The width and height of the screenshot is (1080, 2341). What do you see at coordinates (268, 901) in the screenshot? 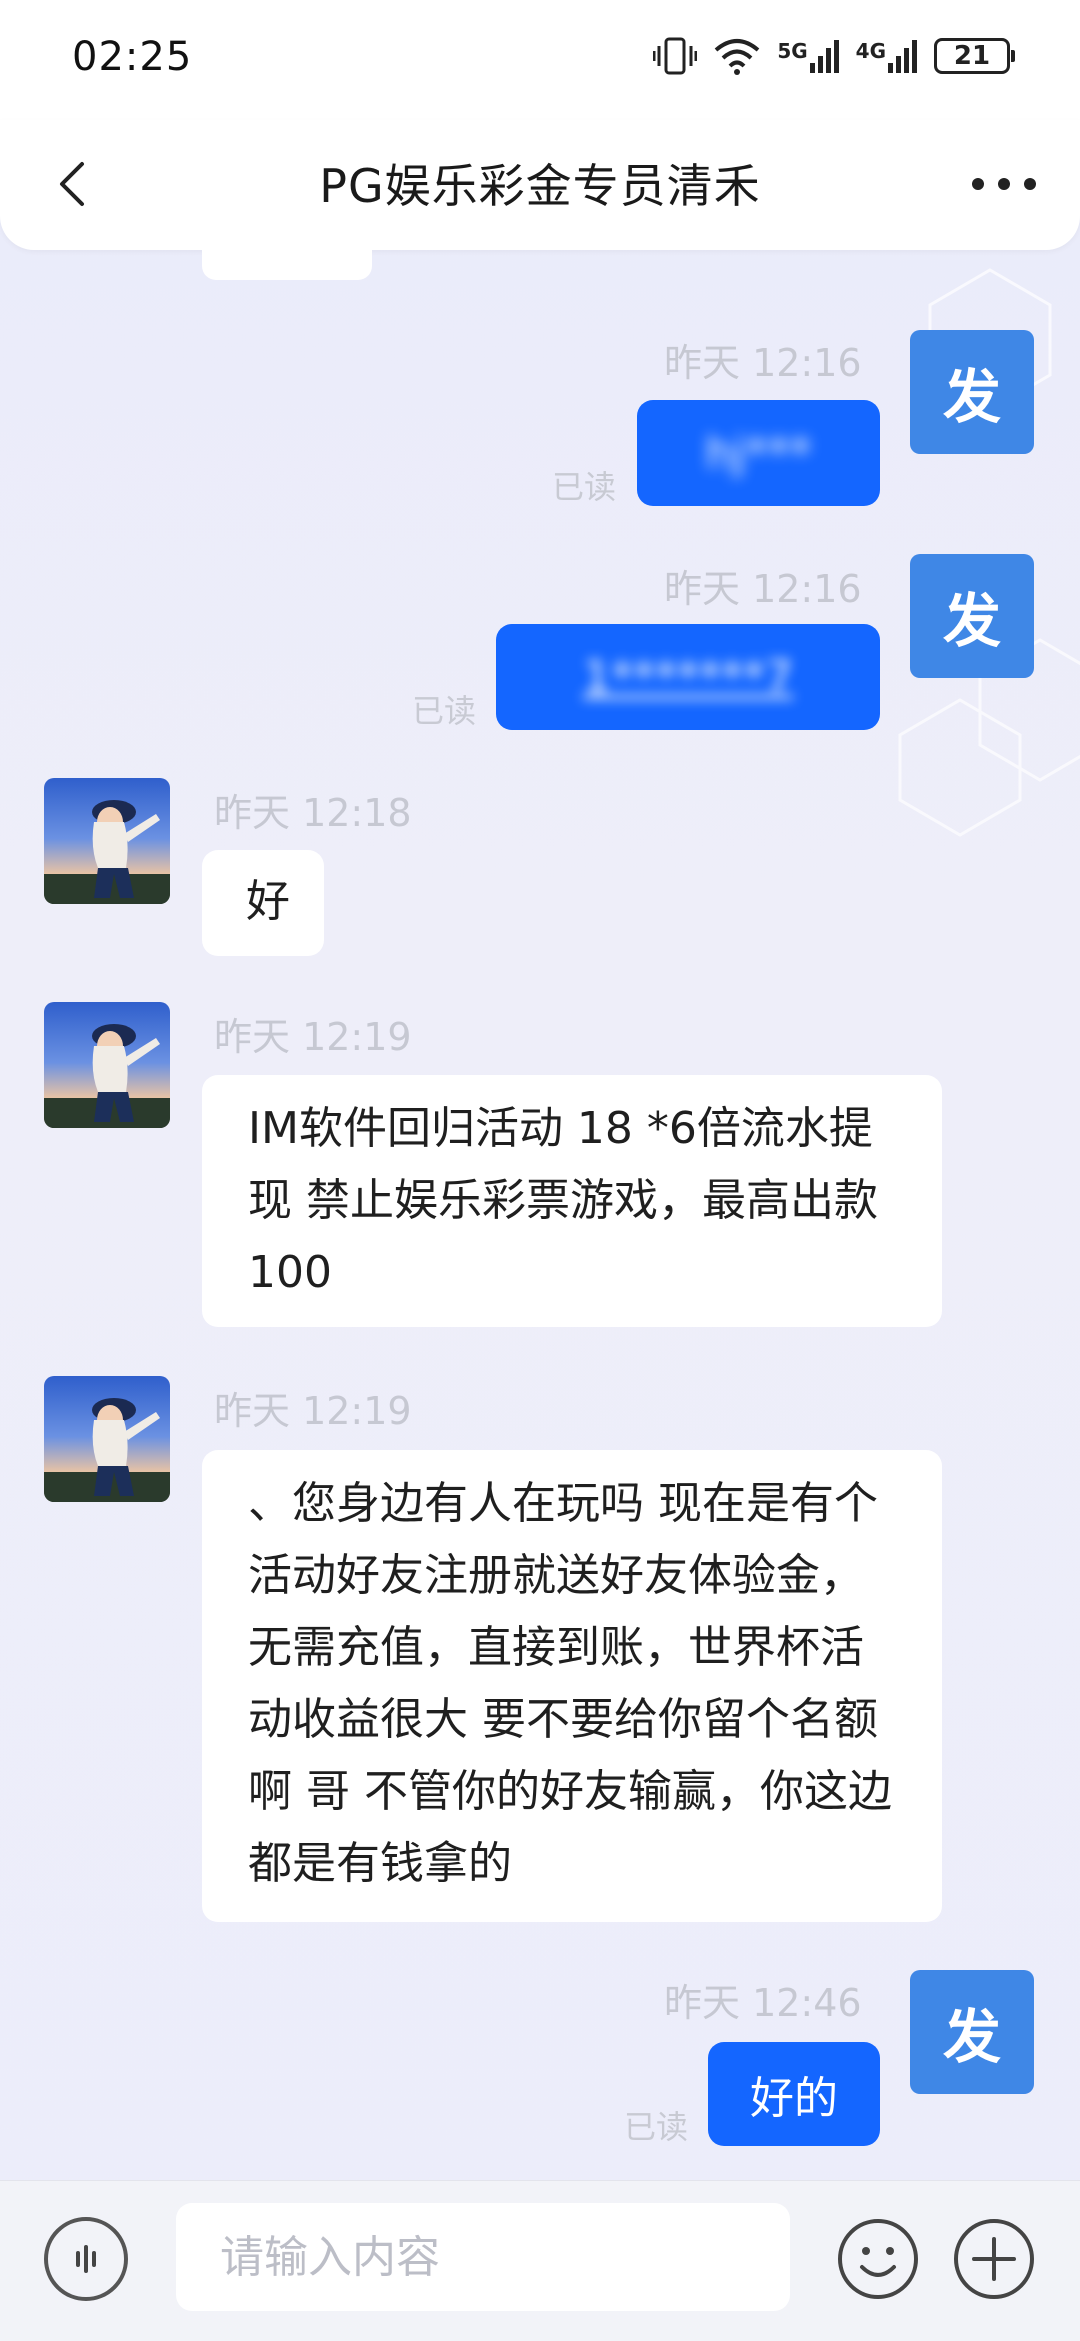
I see `message-text: 好` at bounding box center [268, 901].